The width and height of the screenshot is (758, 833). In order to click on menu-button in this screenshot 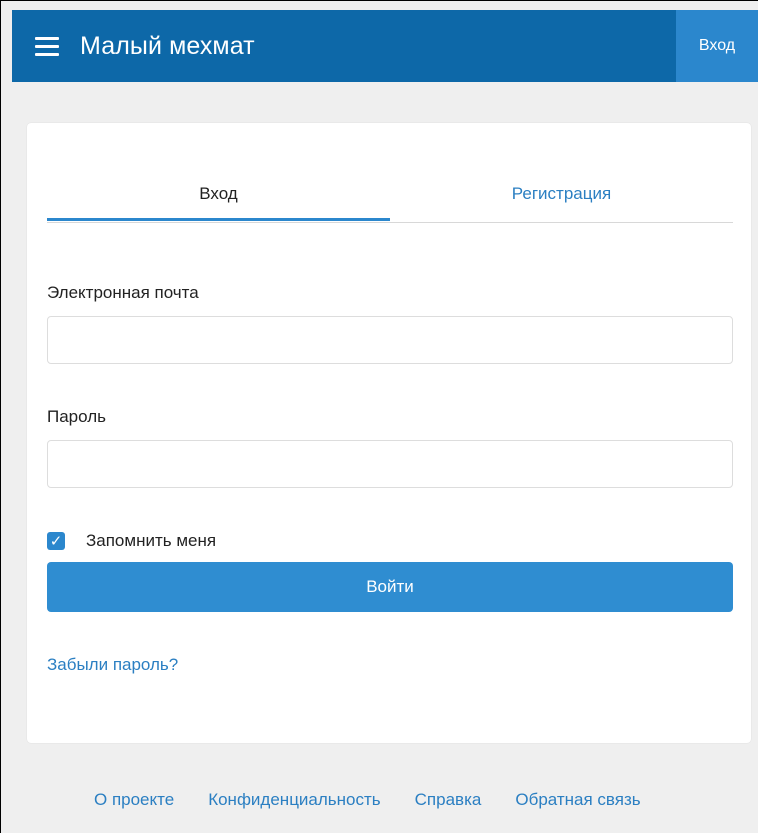, I will do `click(47, 46)`.